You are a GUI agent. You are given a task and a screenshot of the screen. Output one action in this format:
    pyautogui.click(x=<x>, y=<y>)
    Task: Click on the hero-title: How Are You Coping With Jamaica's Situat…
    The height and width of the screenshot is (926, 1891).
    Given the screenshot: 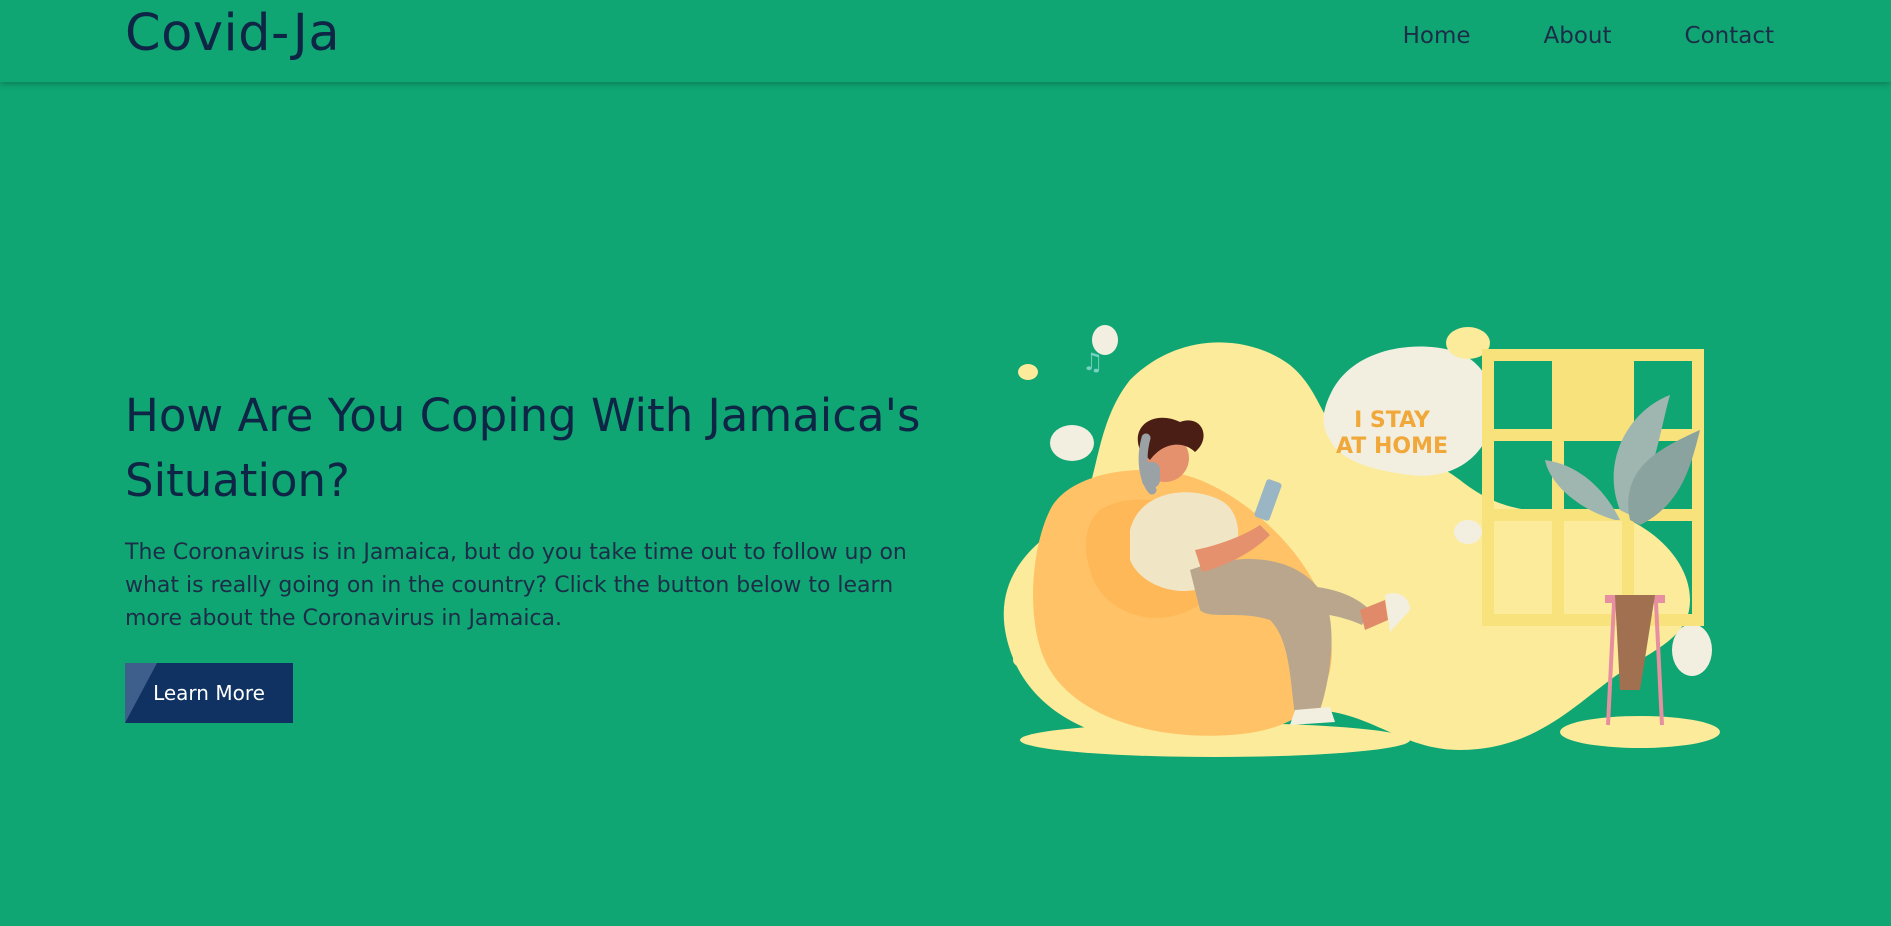 What is the action you would take?
    pyautogui.click(x=523, y=448)
    